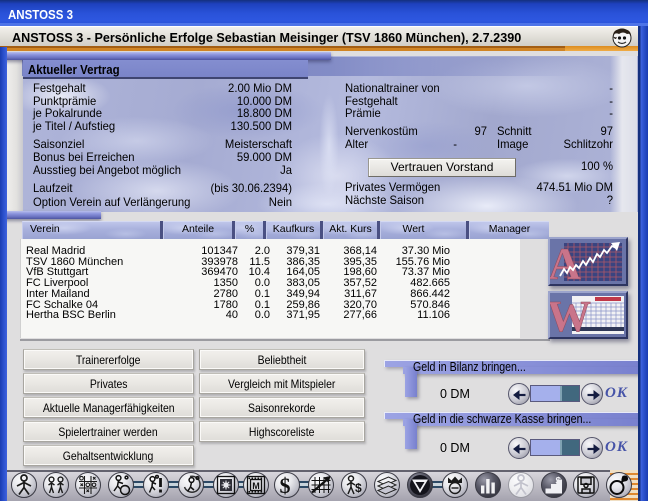 The height and width of the screenshot is (501, 648). Describe the element at coordinates (570, 315) in the screenshot. I see `svg-text: W` at that location.